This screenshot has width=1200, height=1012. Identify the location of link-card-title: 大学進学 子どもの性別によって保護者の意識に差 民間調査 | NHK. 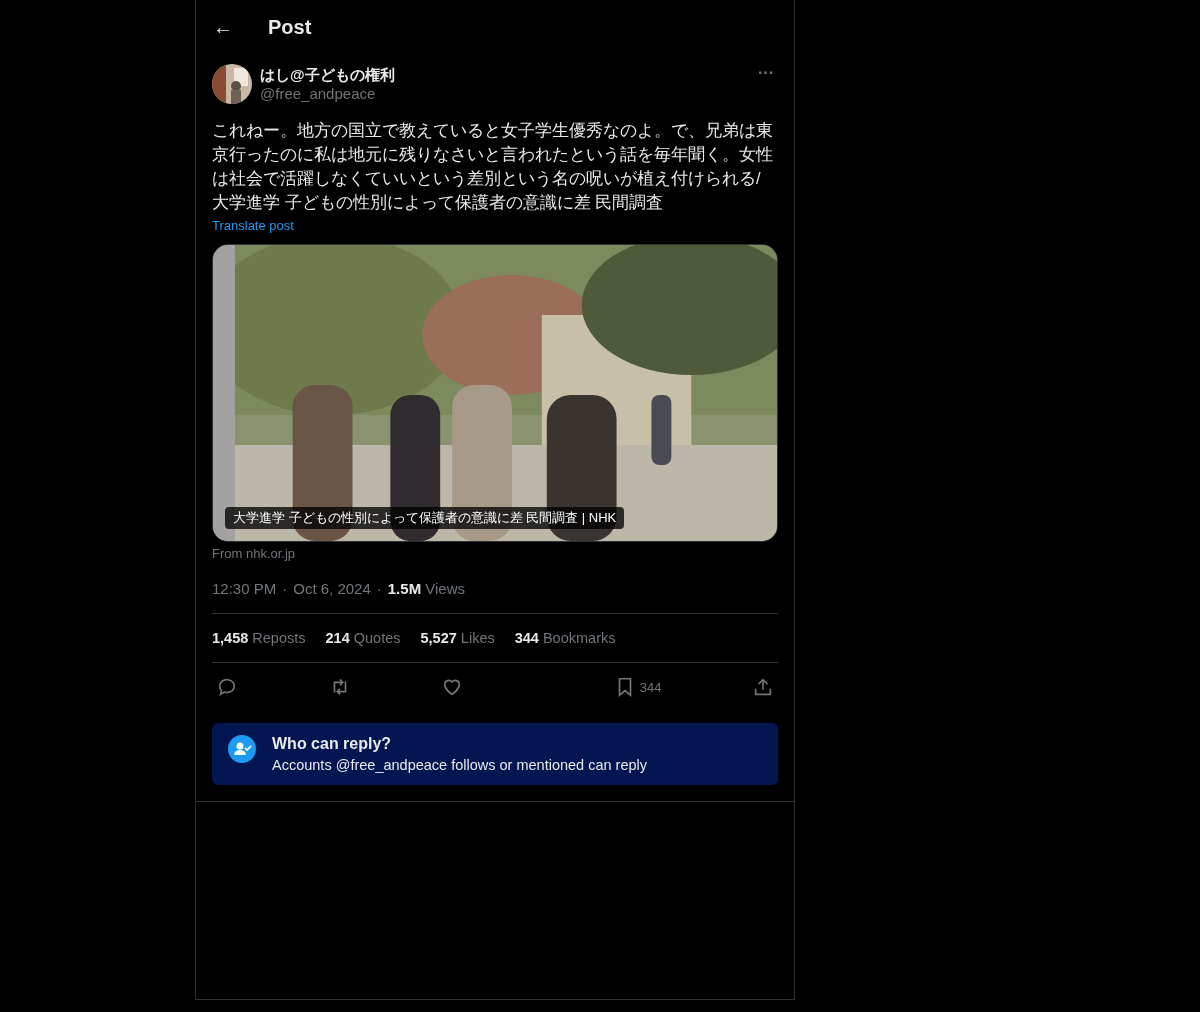
(425, 518).